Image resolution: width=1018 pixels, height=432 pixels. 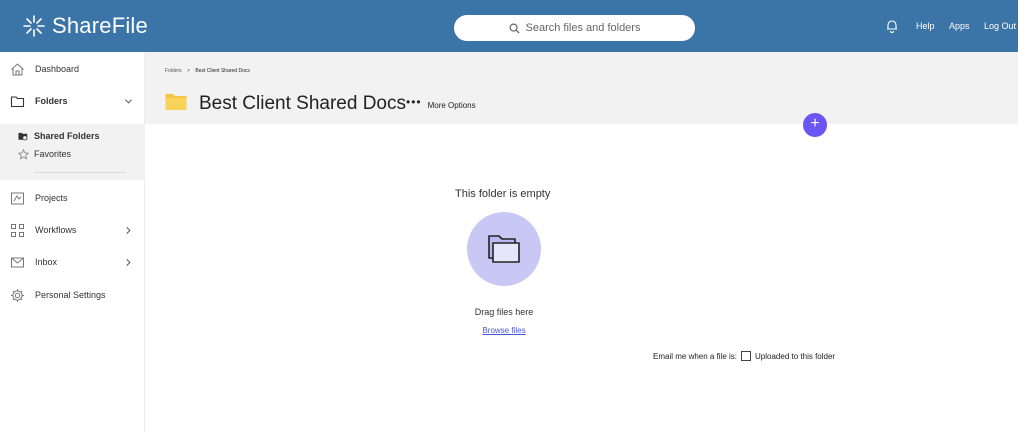 I want to click on notifications-bell-icon, so click(x=892, y=26).